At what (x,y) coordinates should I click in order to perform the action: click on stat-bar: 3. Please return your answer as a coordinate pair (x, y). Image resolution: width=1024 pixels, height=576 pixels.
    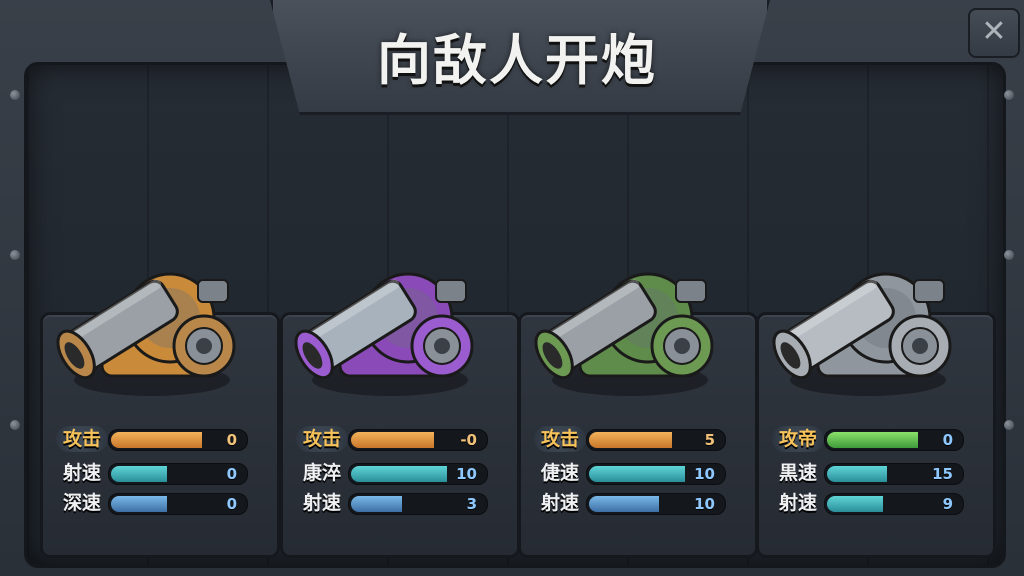
    Looking at the image, I should click on (418, 504).